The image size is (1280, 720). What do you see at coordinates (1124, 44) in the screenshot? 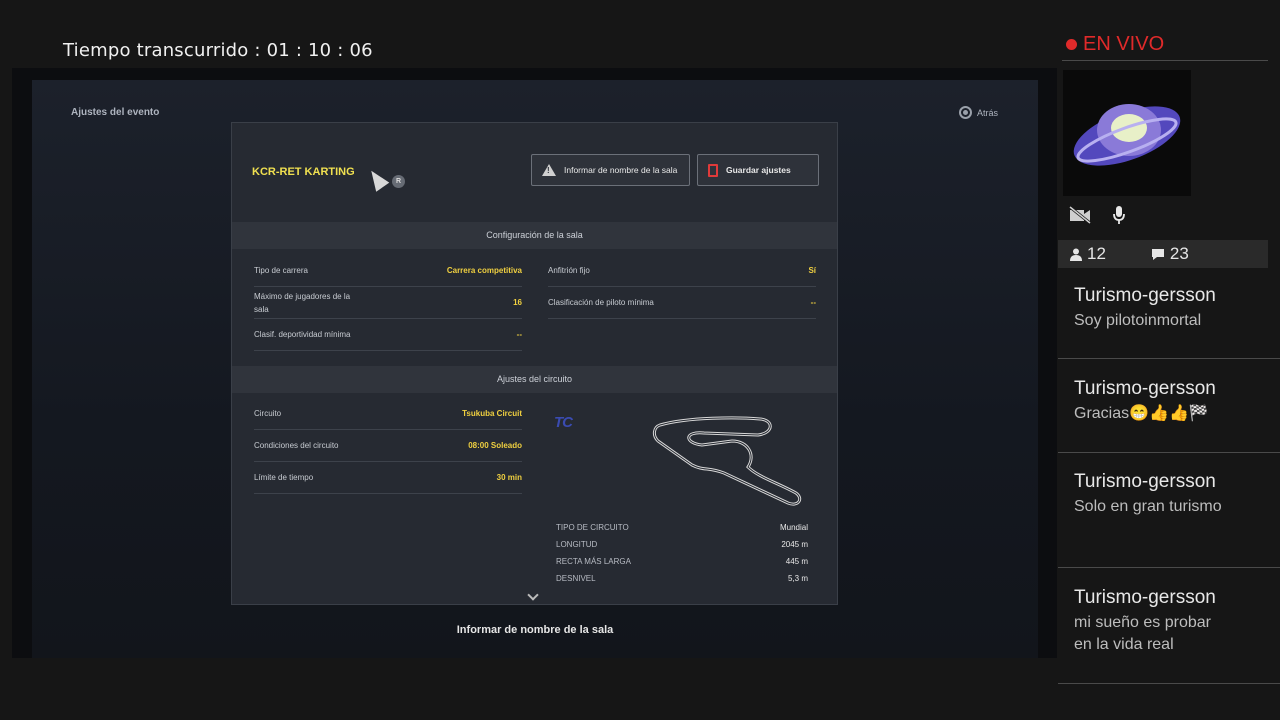
I see `live-label: EN VIVO` at bounding box center [1124, 44].